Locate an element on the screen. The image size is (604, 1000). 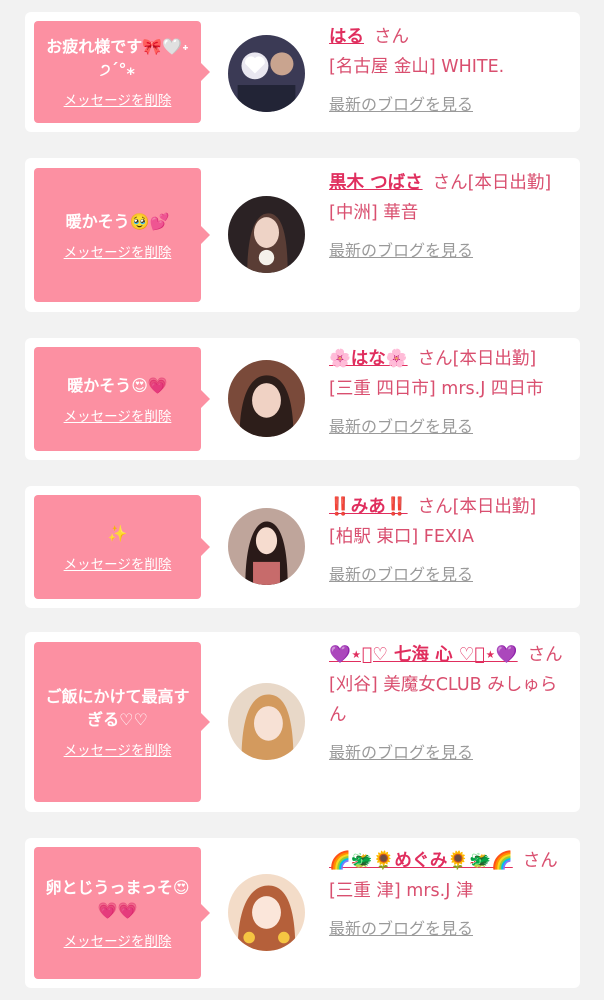
cast-info: はる さん [名古屋 金山] WHITE. 最新のブログを見る is located at coordinates (451, 71).